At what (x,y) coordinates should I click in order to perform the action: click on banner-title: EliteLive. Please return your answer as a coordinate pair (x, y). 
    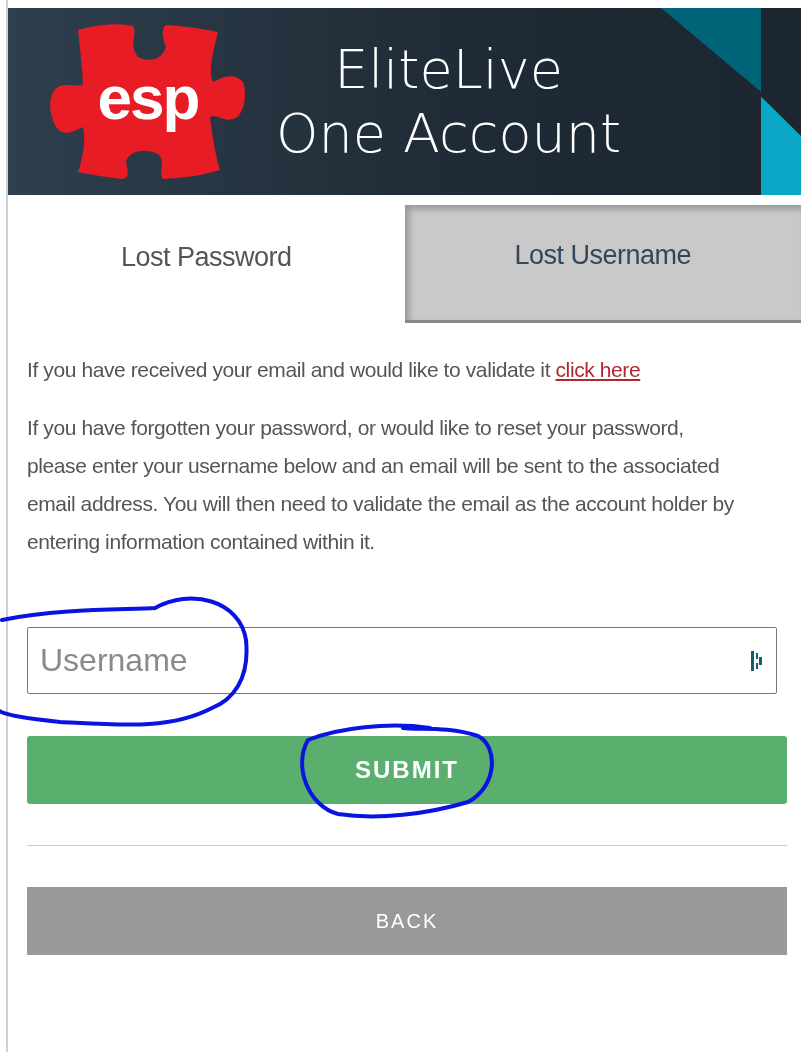
    Looking at the image, I should click on (448, 69).